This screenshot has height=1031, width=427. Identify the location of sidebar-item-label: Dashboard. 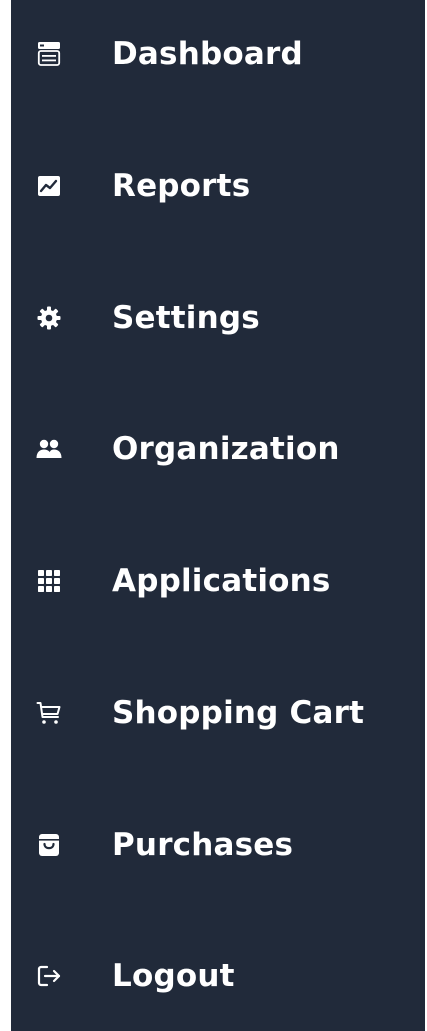
(207, 54).